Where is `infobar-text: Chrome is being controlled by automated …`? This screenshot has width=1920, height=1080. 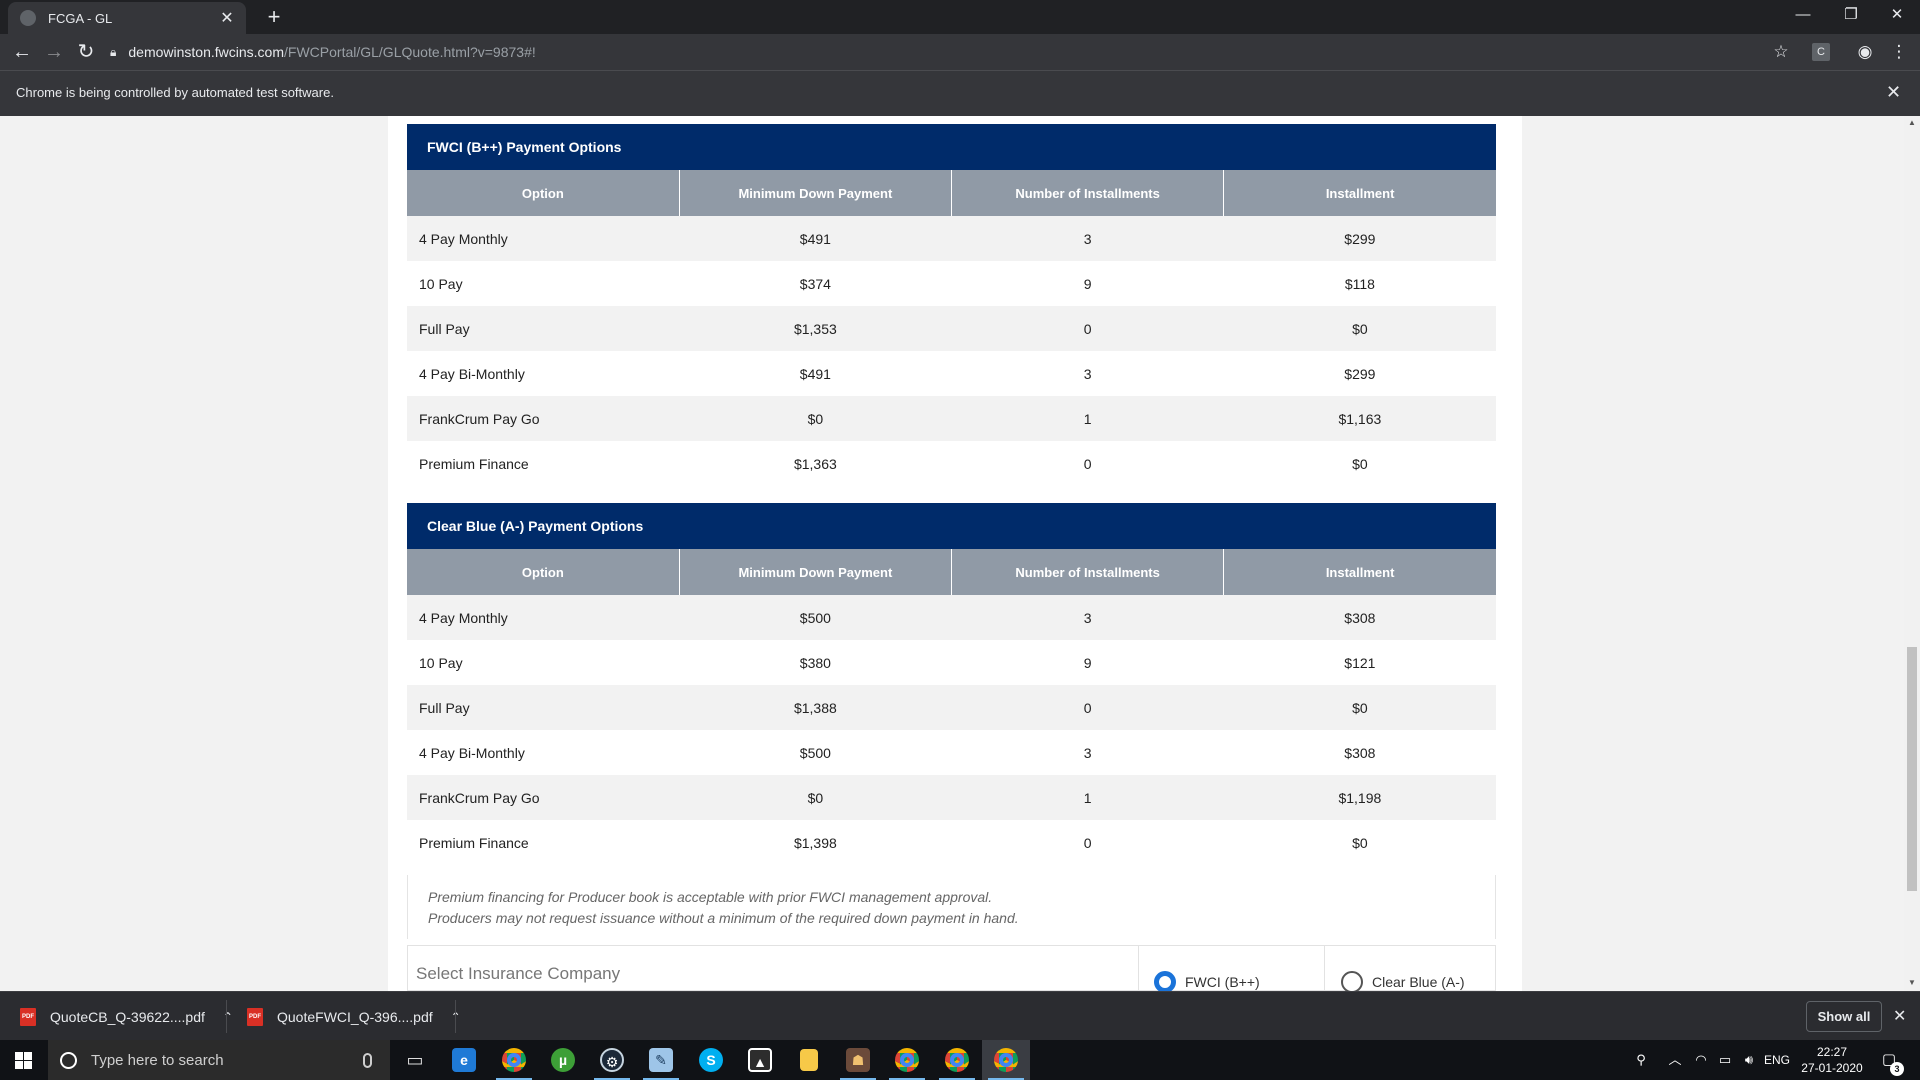 infobar-text: Chrome is being controlled by automated … is located at coordinates (175, 92).